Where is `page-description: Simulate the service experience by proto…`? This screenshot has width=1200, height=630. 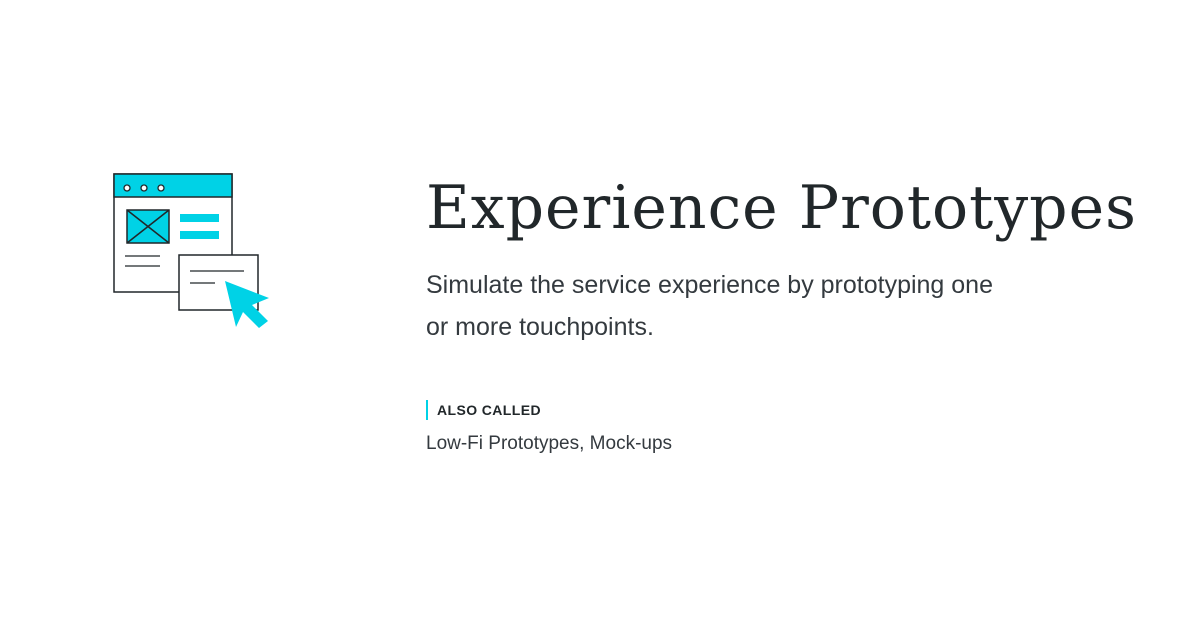
page-description: Simulate the service experience by proto… is located at coordinates (709, 306).